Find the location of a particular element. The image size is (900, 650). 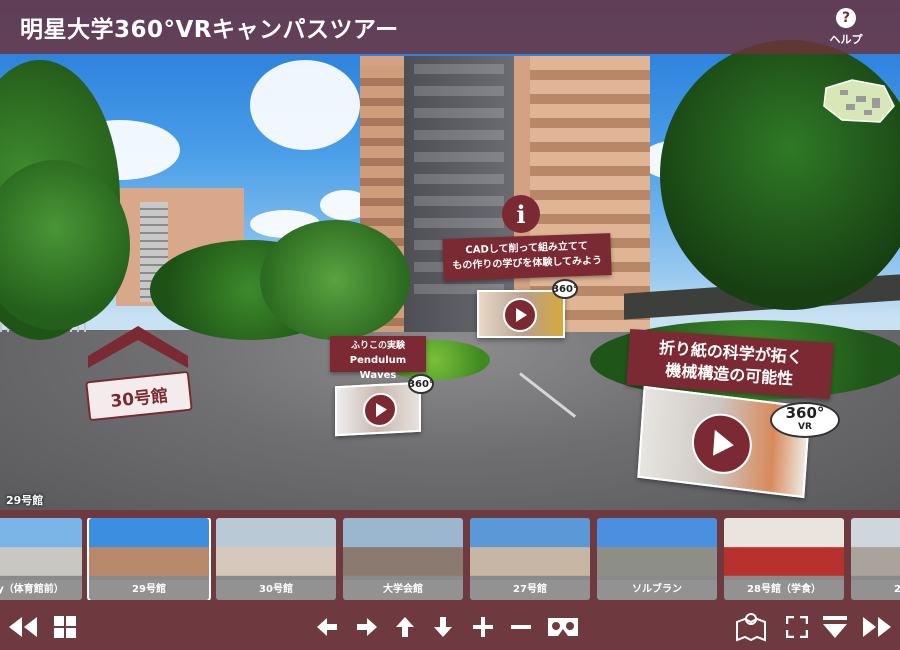

location-thumbnail: Way（体育館前） is located at coordinates (41, 559).